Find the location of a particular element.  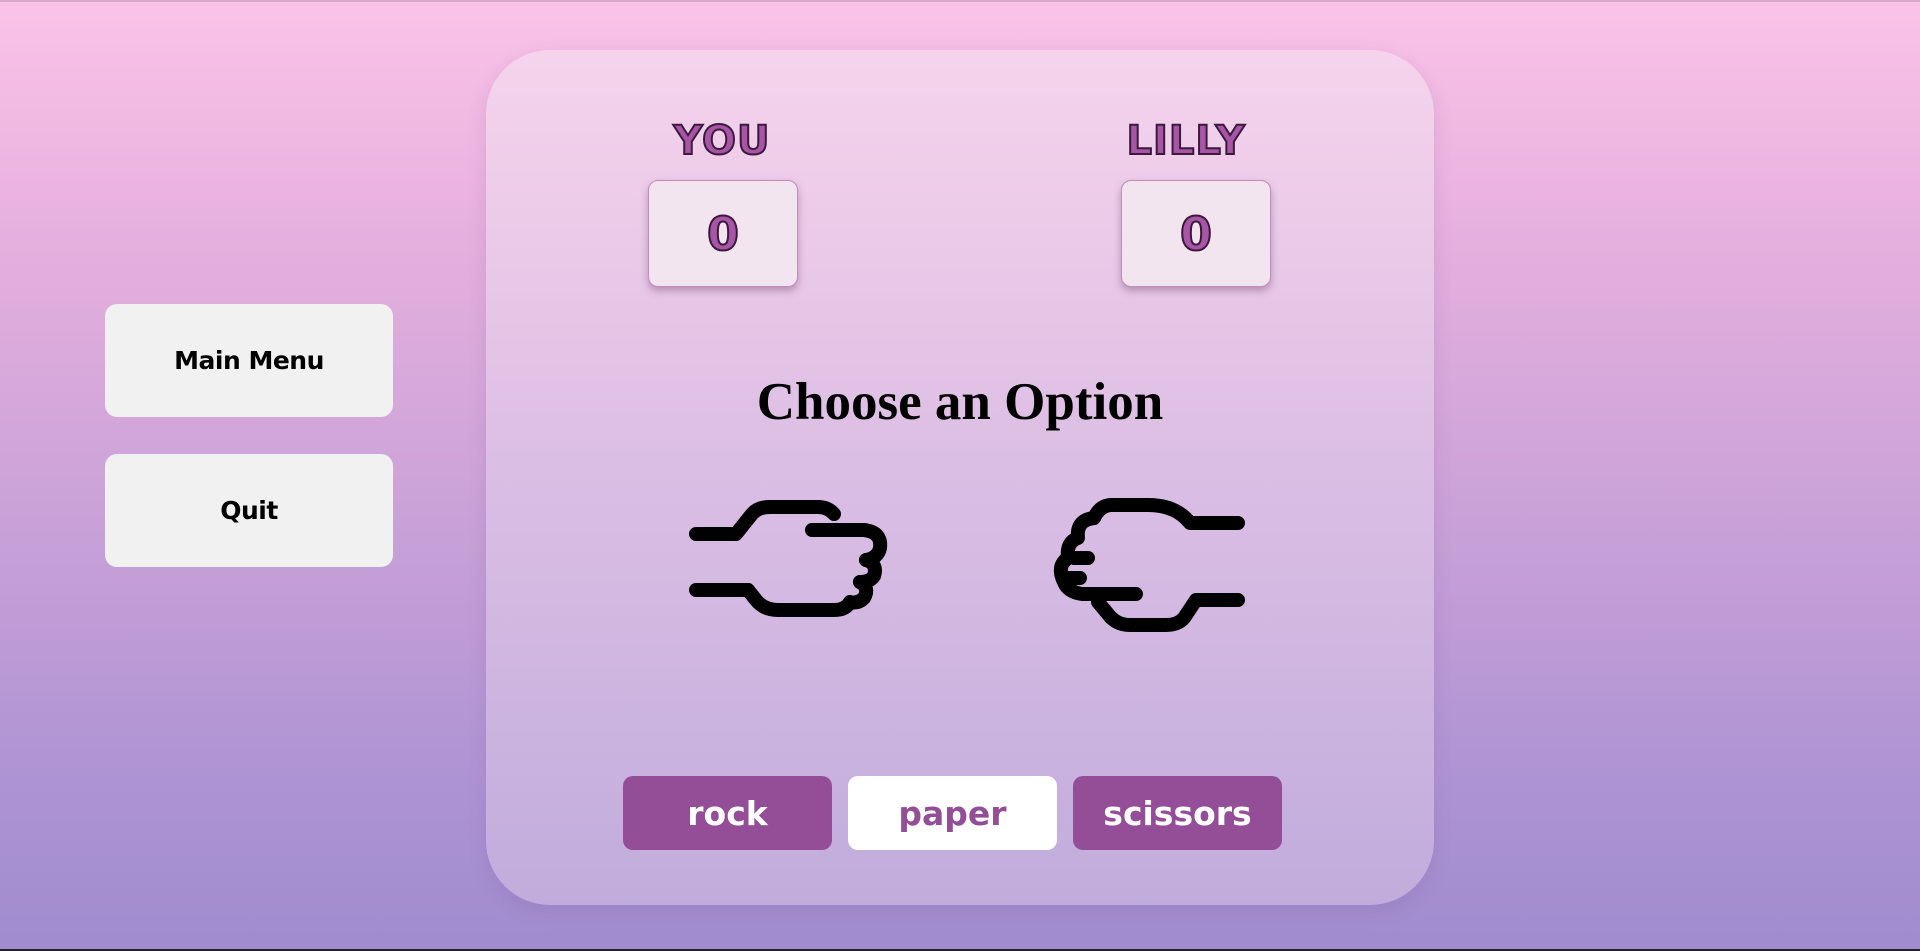

player-score-box: 0 is located at coordinates (723, 233).